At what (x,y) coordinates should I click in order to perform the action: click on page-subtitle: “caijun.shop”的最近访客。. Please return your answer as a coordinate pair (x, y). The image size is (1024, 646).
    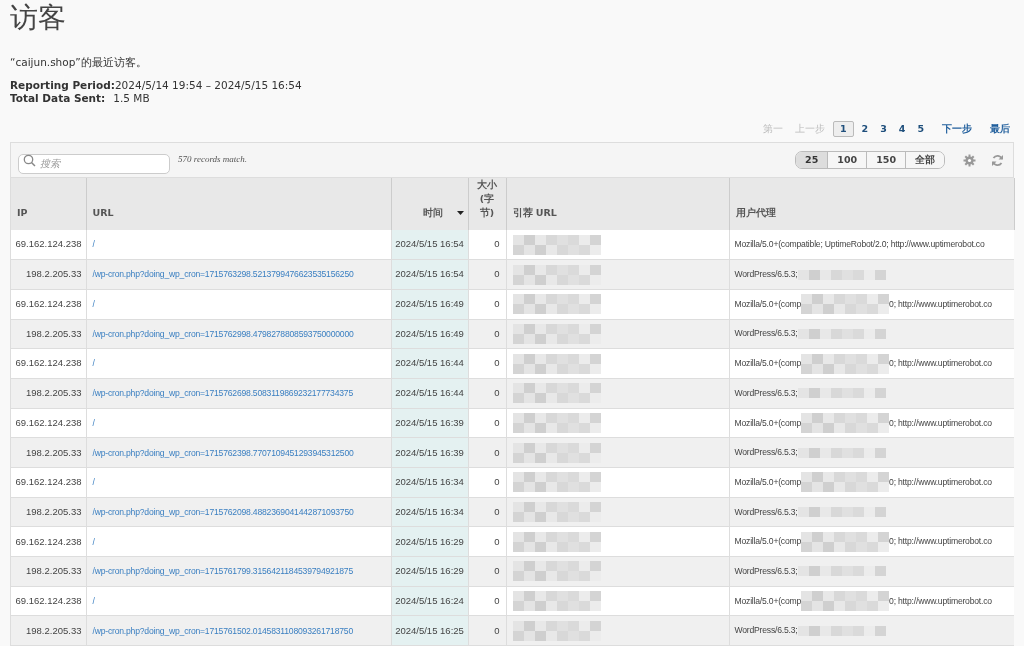
    Looking at the image, I should click on (78, 62).